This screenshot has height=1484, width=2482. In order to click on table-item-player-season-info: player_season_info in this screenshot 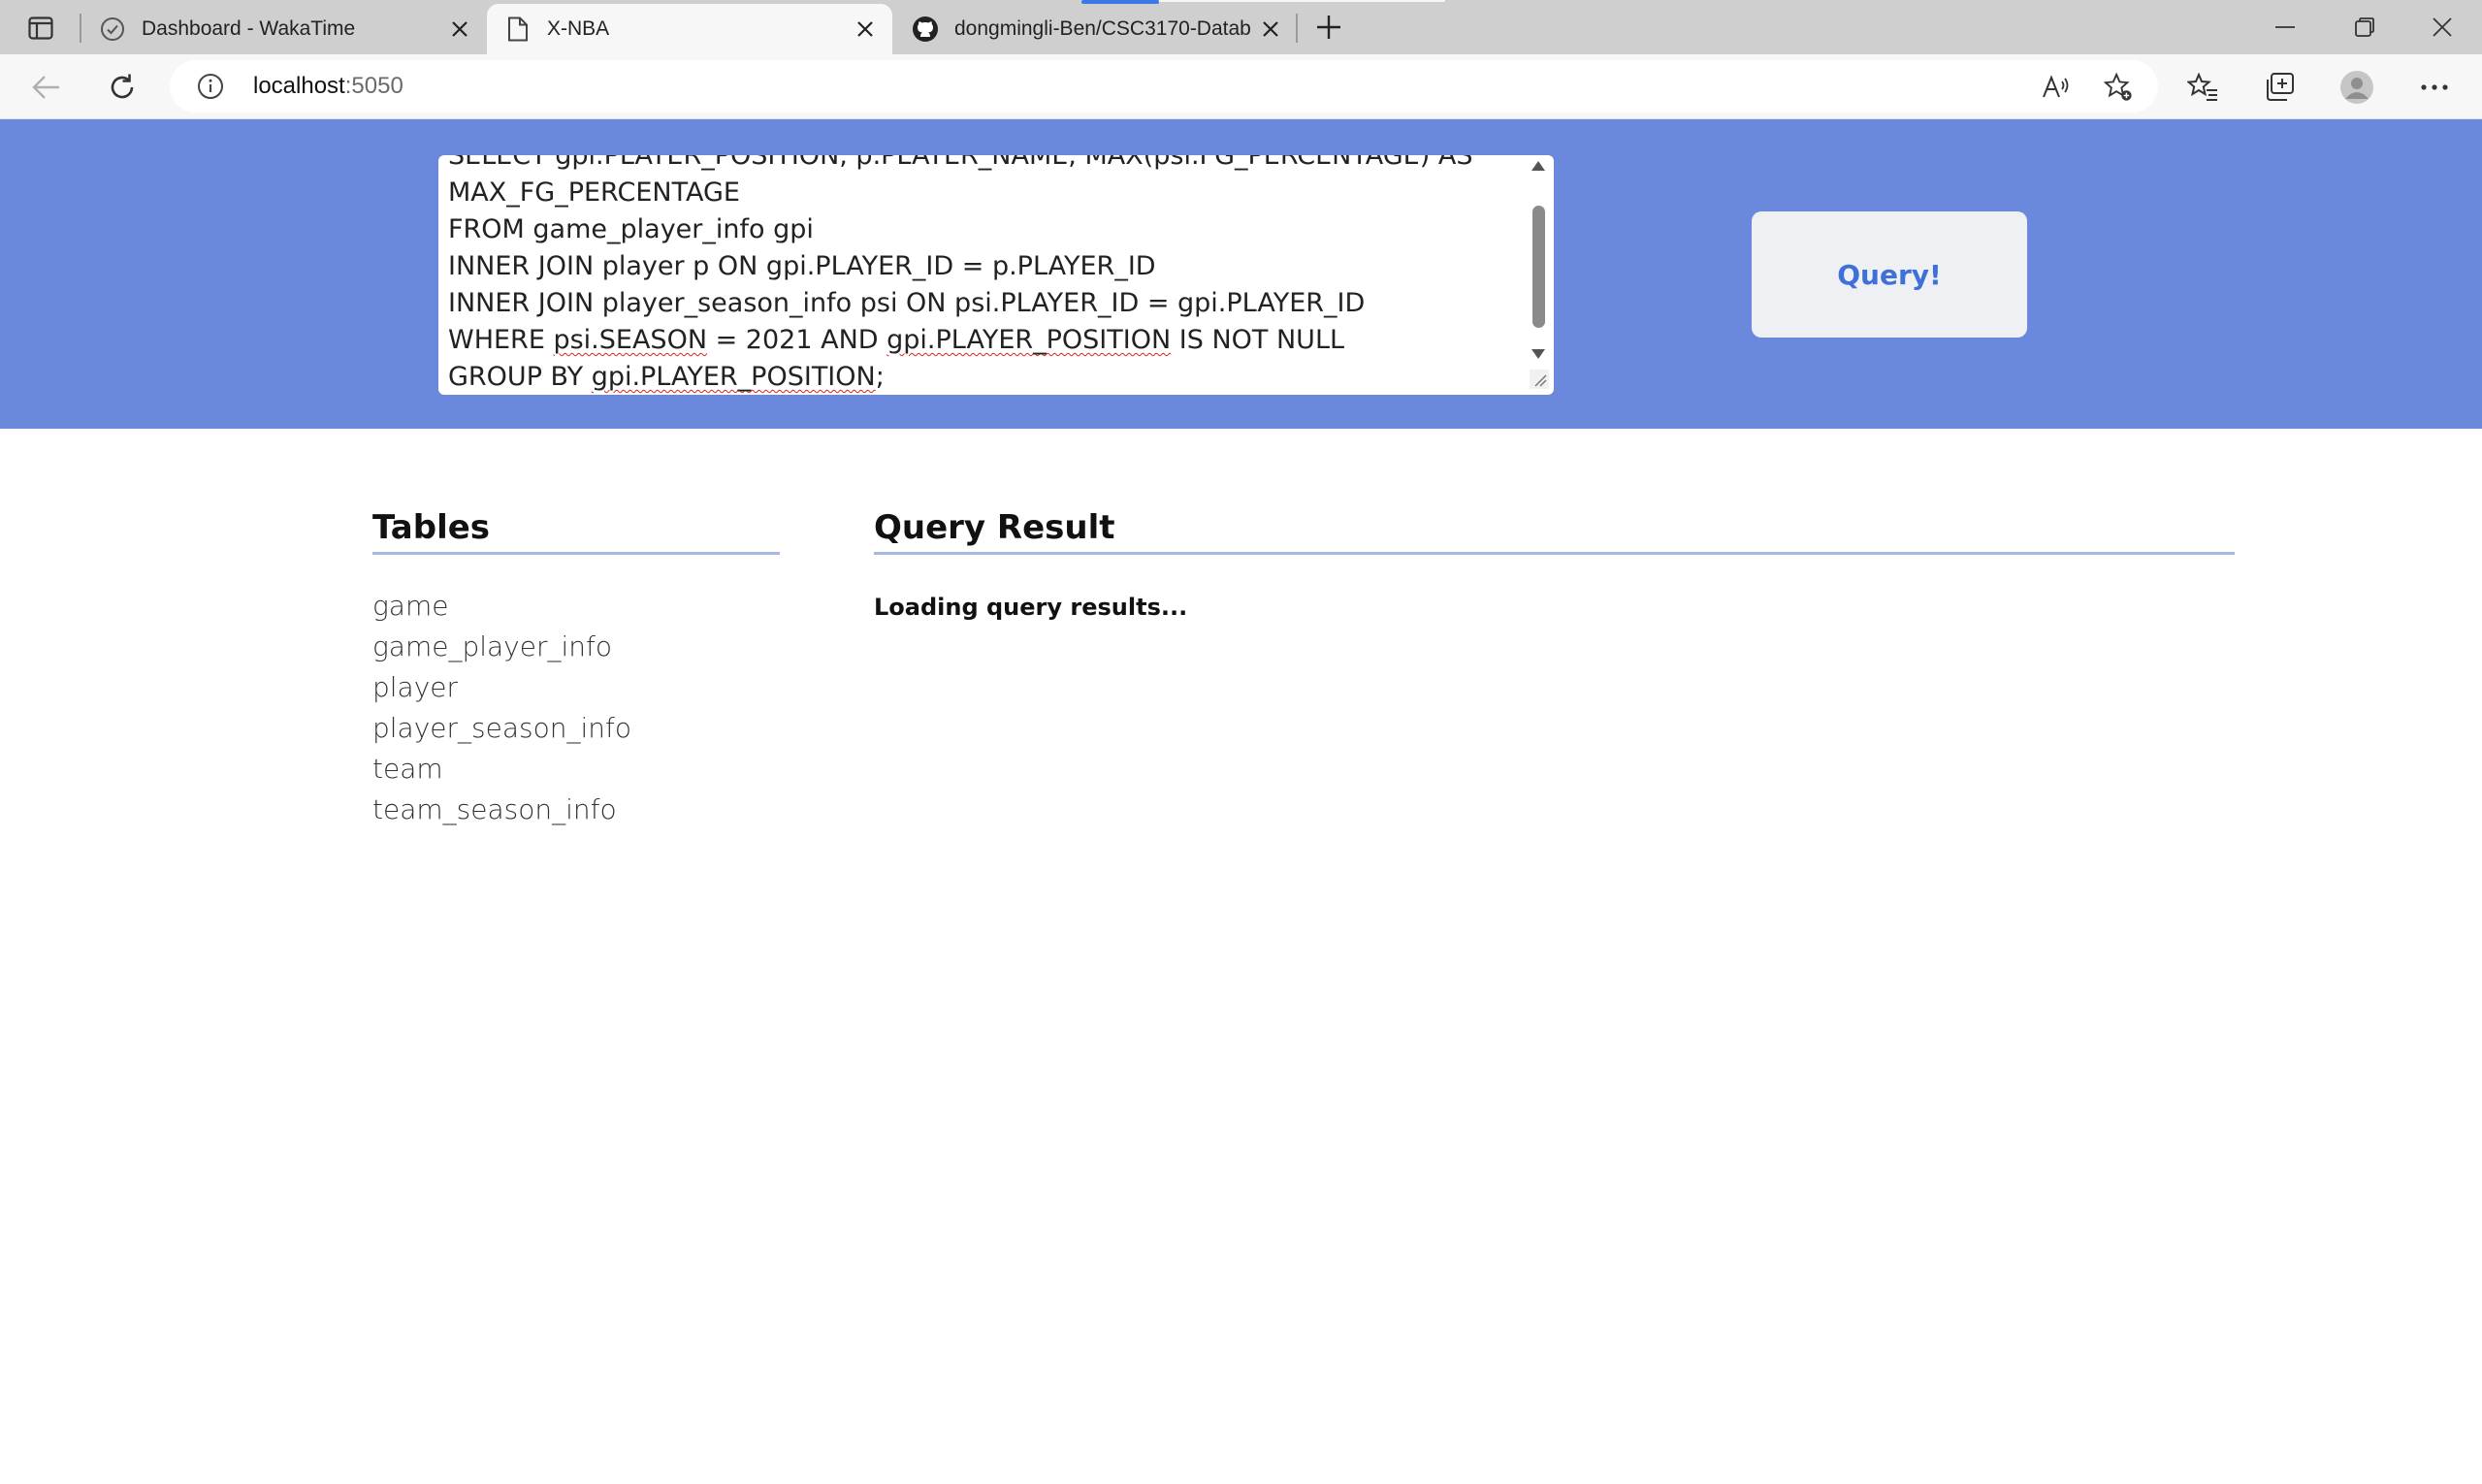, I will do `click(501, 728)`.